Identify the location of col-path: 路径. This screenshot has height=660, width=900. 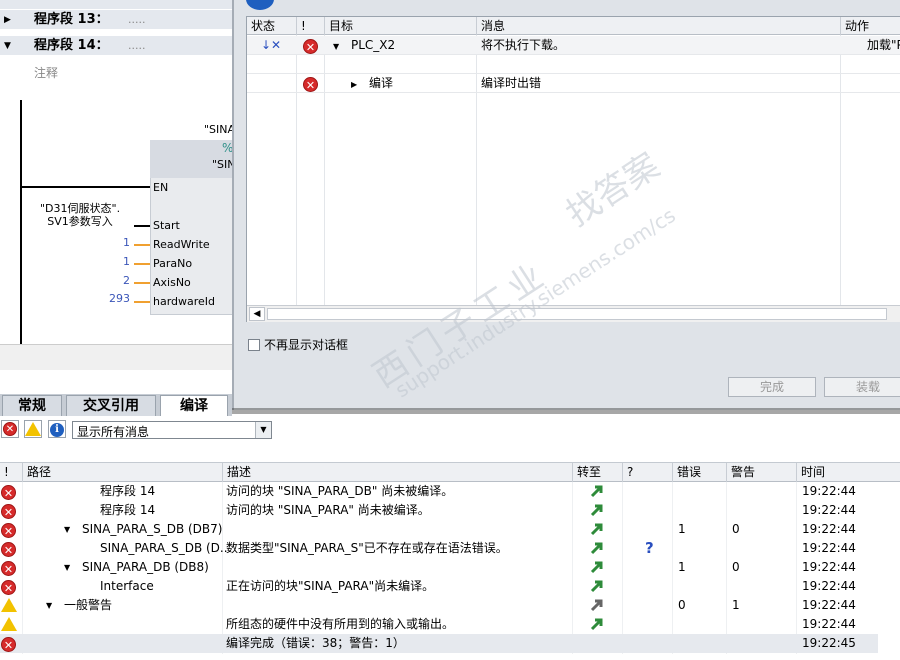
(122, 472).